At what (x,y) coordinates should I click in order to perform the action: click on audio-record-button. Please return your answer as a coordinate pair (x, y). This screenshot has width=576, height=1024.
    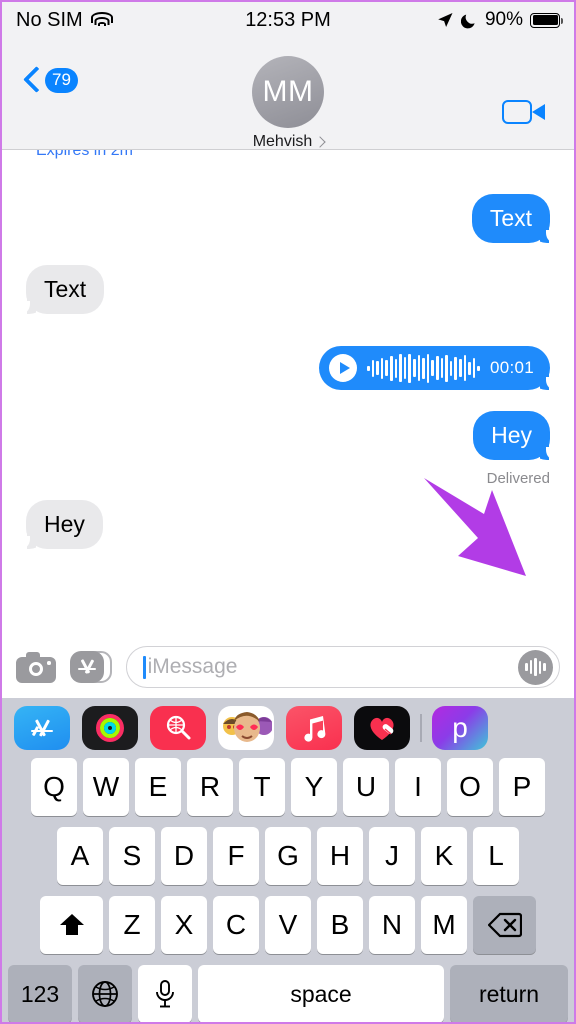
    Looking at the image, I should click on (535, 667).